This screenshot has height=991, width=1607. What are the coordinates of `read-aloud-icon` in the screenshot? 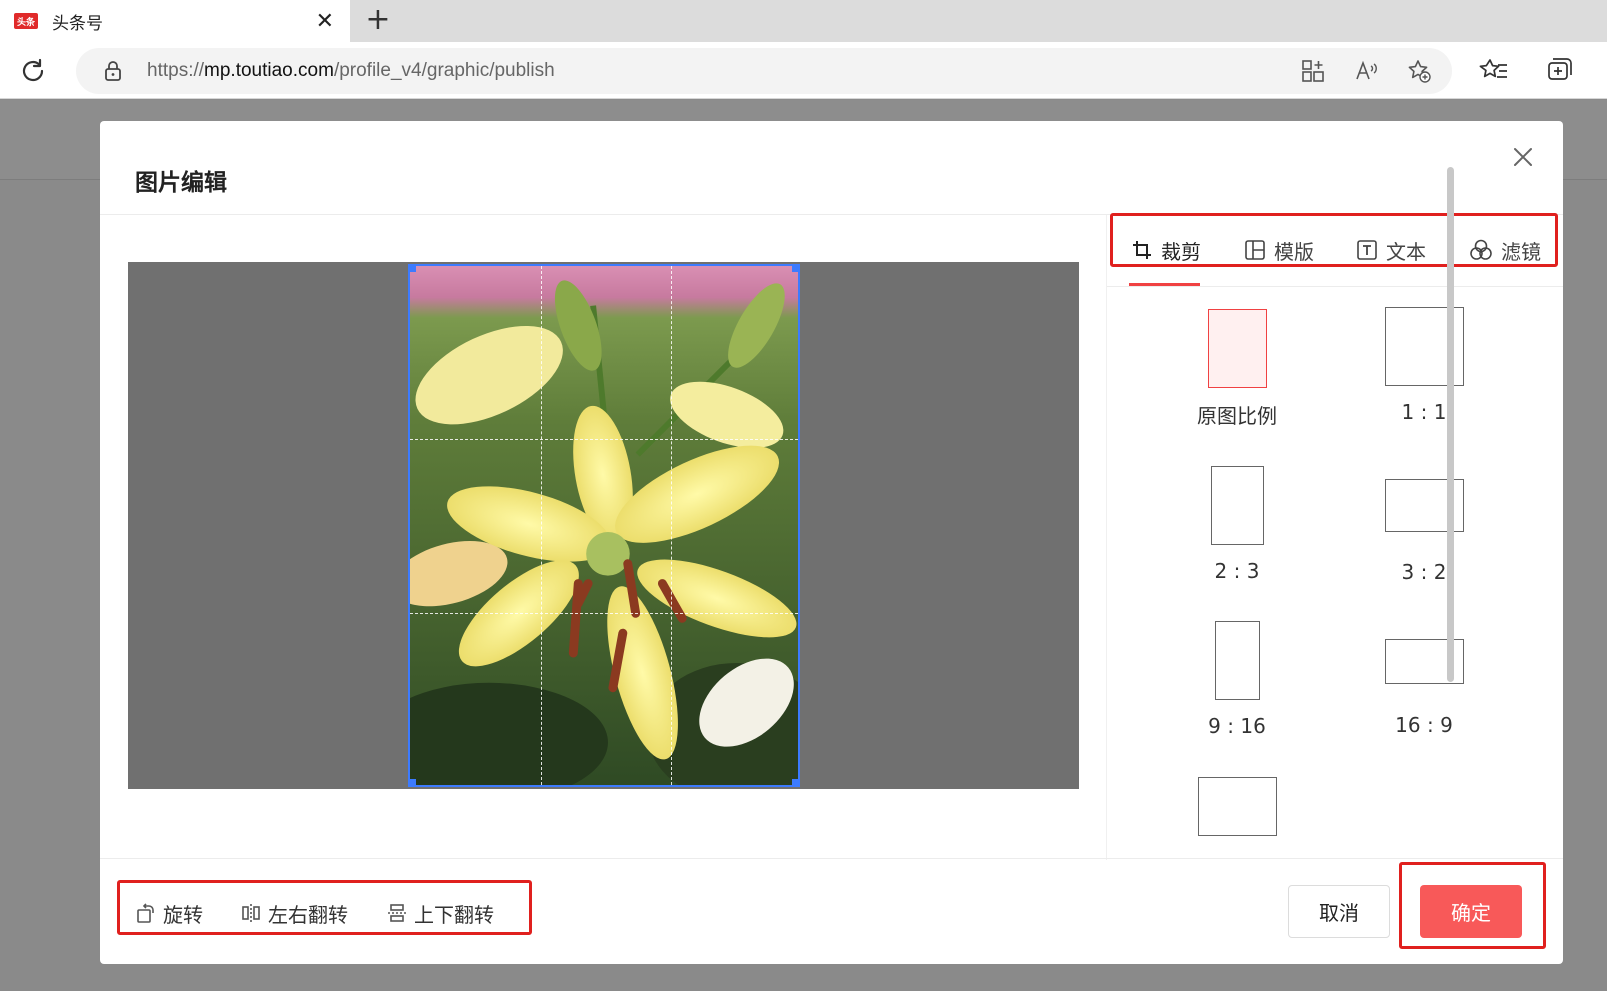 It's located at (1367, 71).